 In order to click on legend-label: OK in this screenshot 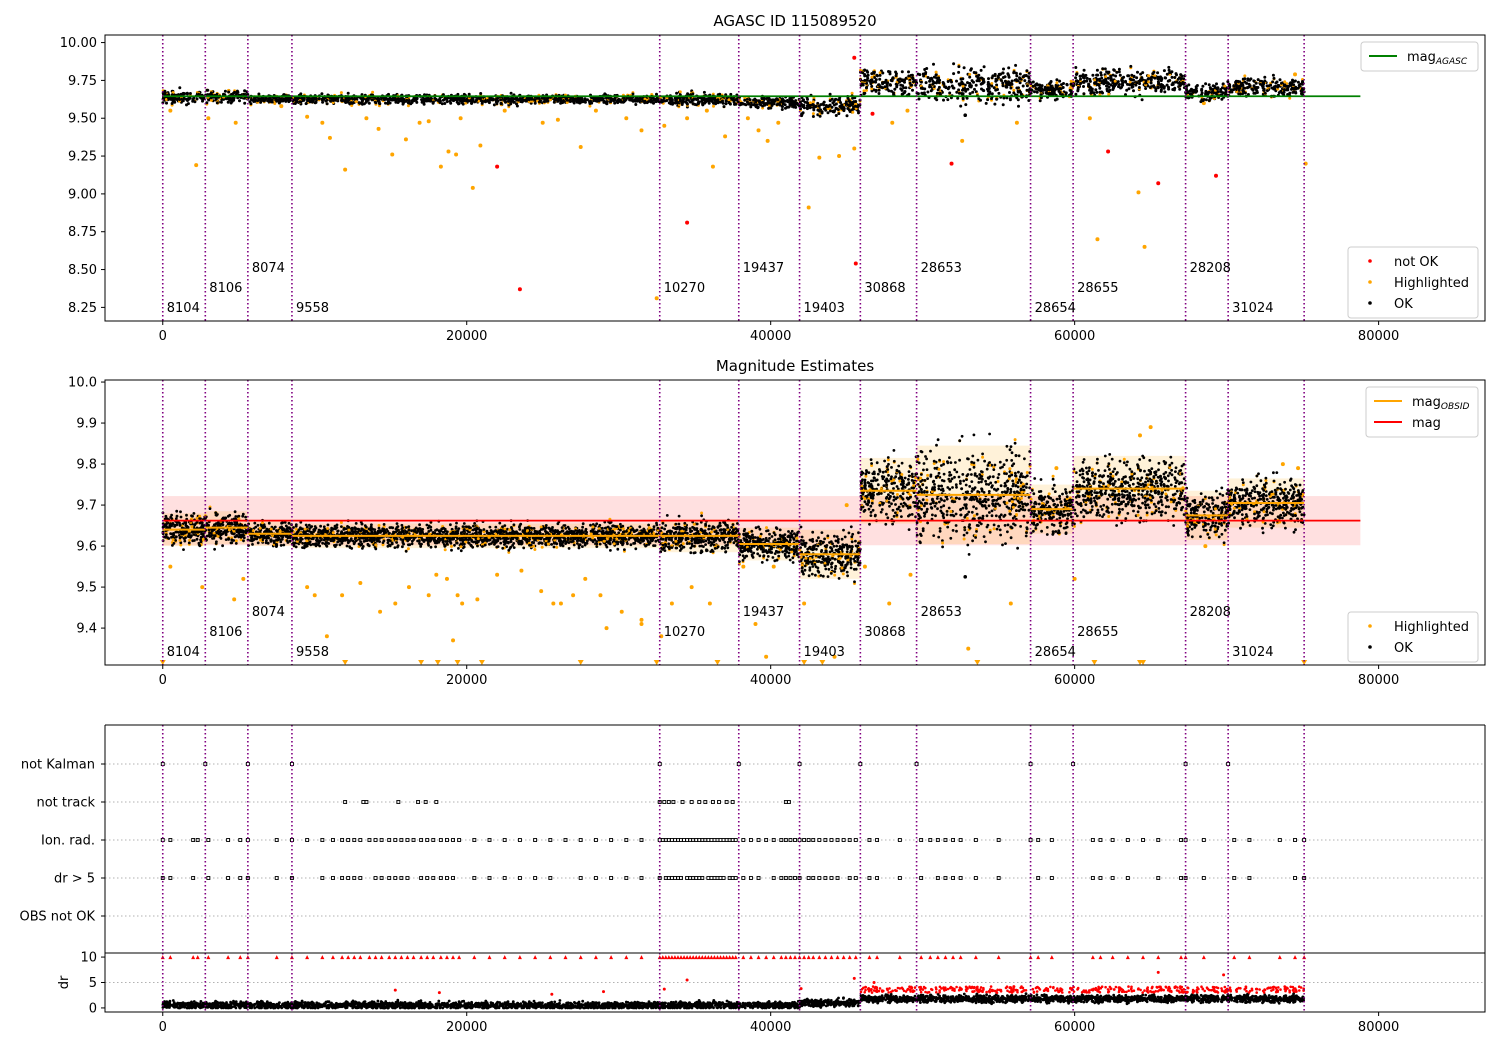, I will do `click(1403, 304)`.